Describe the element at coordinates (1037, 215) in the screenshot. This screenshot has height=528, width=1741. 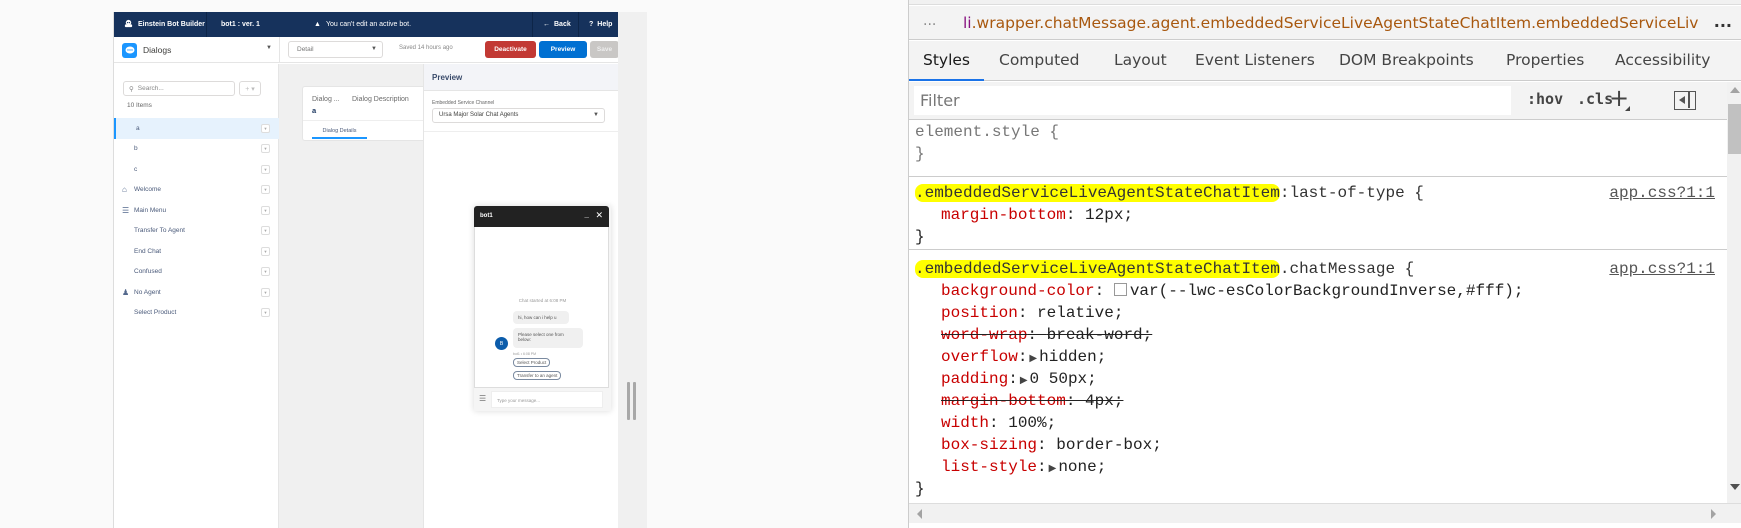
I see `css-property: margin-bottom: 12px;` at that location.